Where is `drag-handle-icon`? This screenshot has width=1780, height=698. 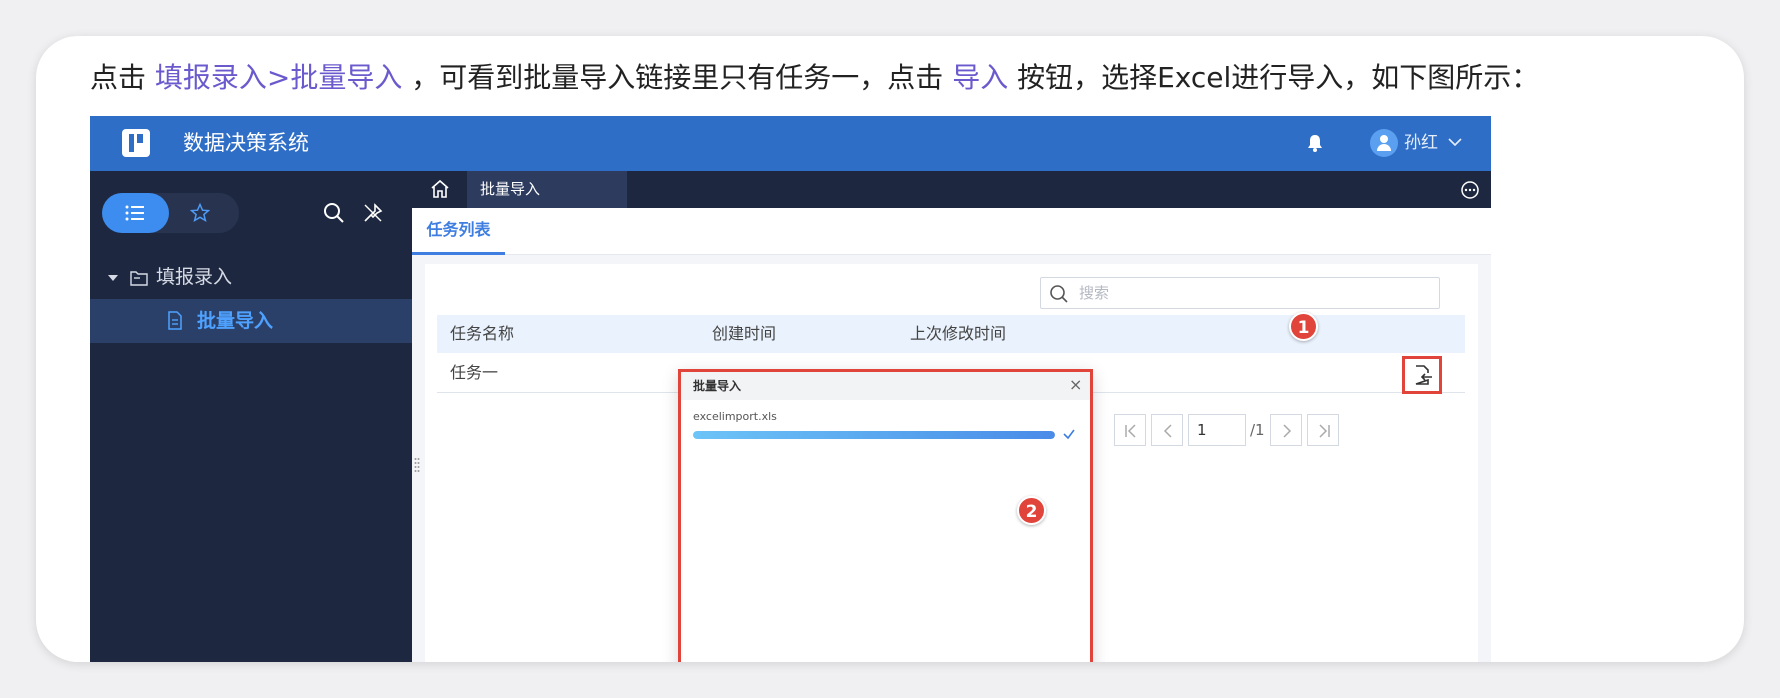
drag-handle-icon is located at coordinates (417, 465).